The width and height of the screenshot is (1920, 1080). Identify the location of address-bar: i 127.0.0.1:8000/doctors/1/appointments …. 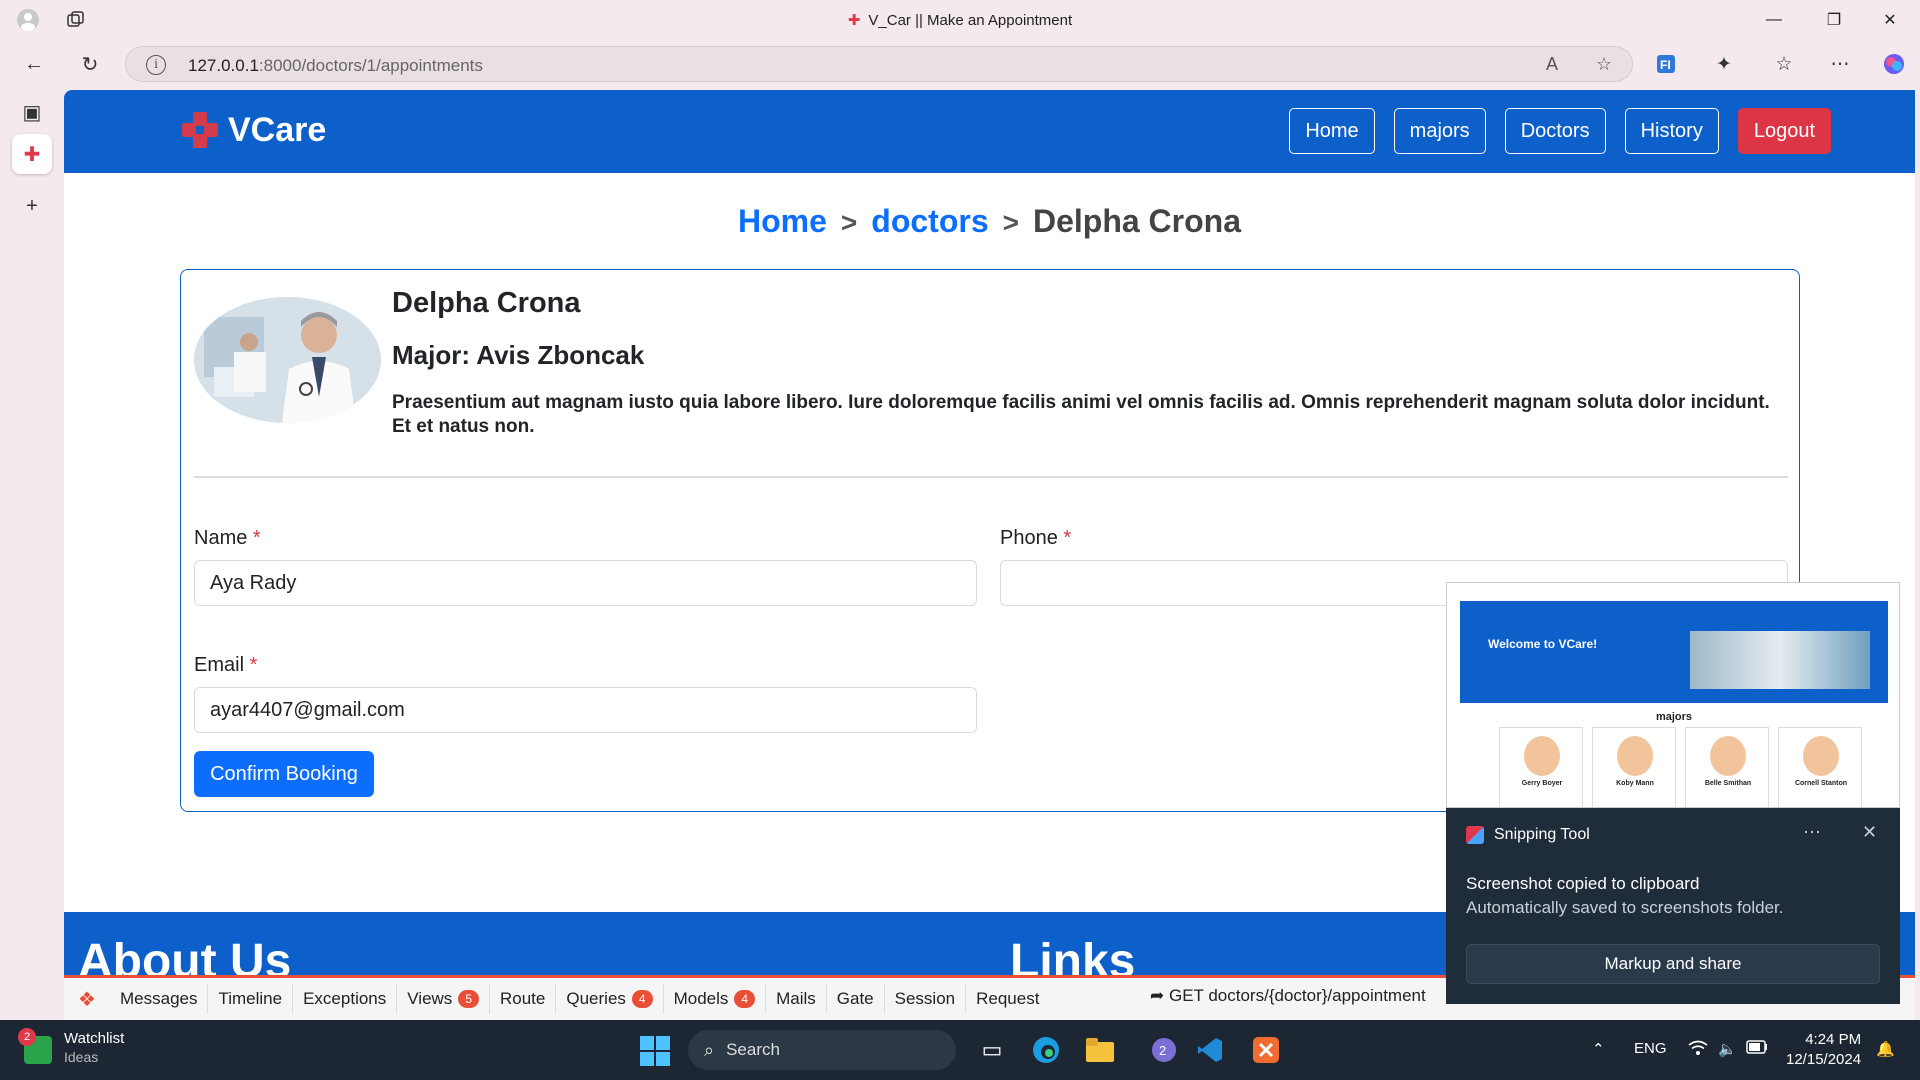
(879, 64).